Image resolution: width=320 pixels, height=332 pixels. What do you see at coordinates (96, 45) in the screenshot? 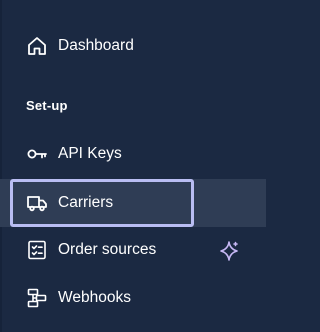
I see `sidebar-item-label: Dashboard` at bounding box center [96, 45].